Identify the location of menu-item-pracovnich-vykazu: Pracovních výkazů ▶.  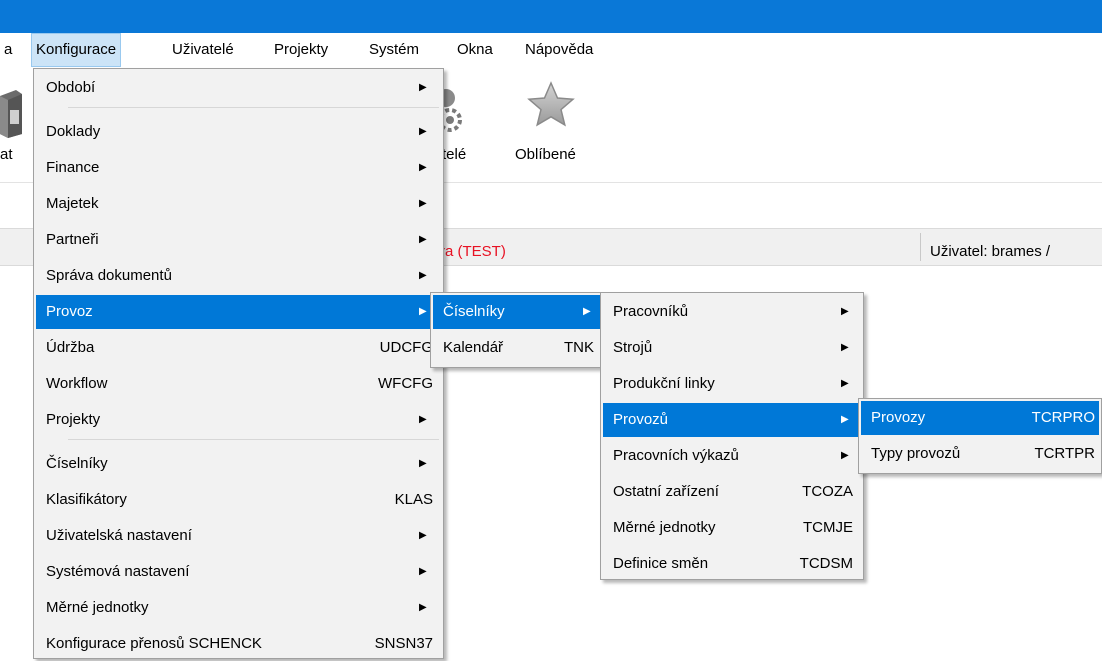
(732, 456).